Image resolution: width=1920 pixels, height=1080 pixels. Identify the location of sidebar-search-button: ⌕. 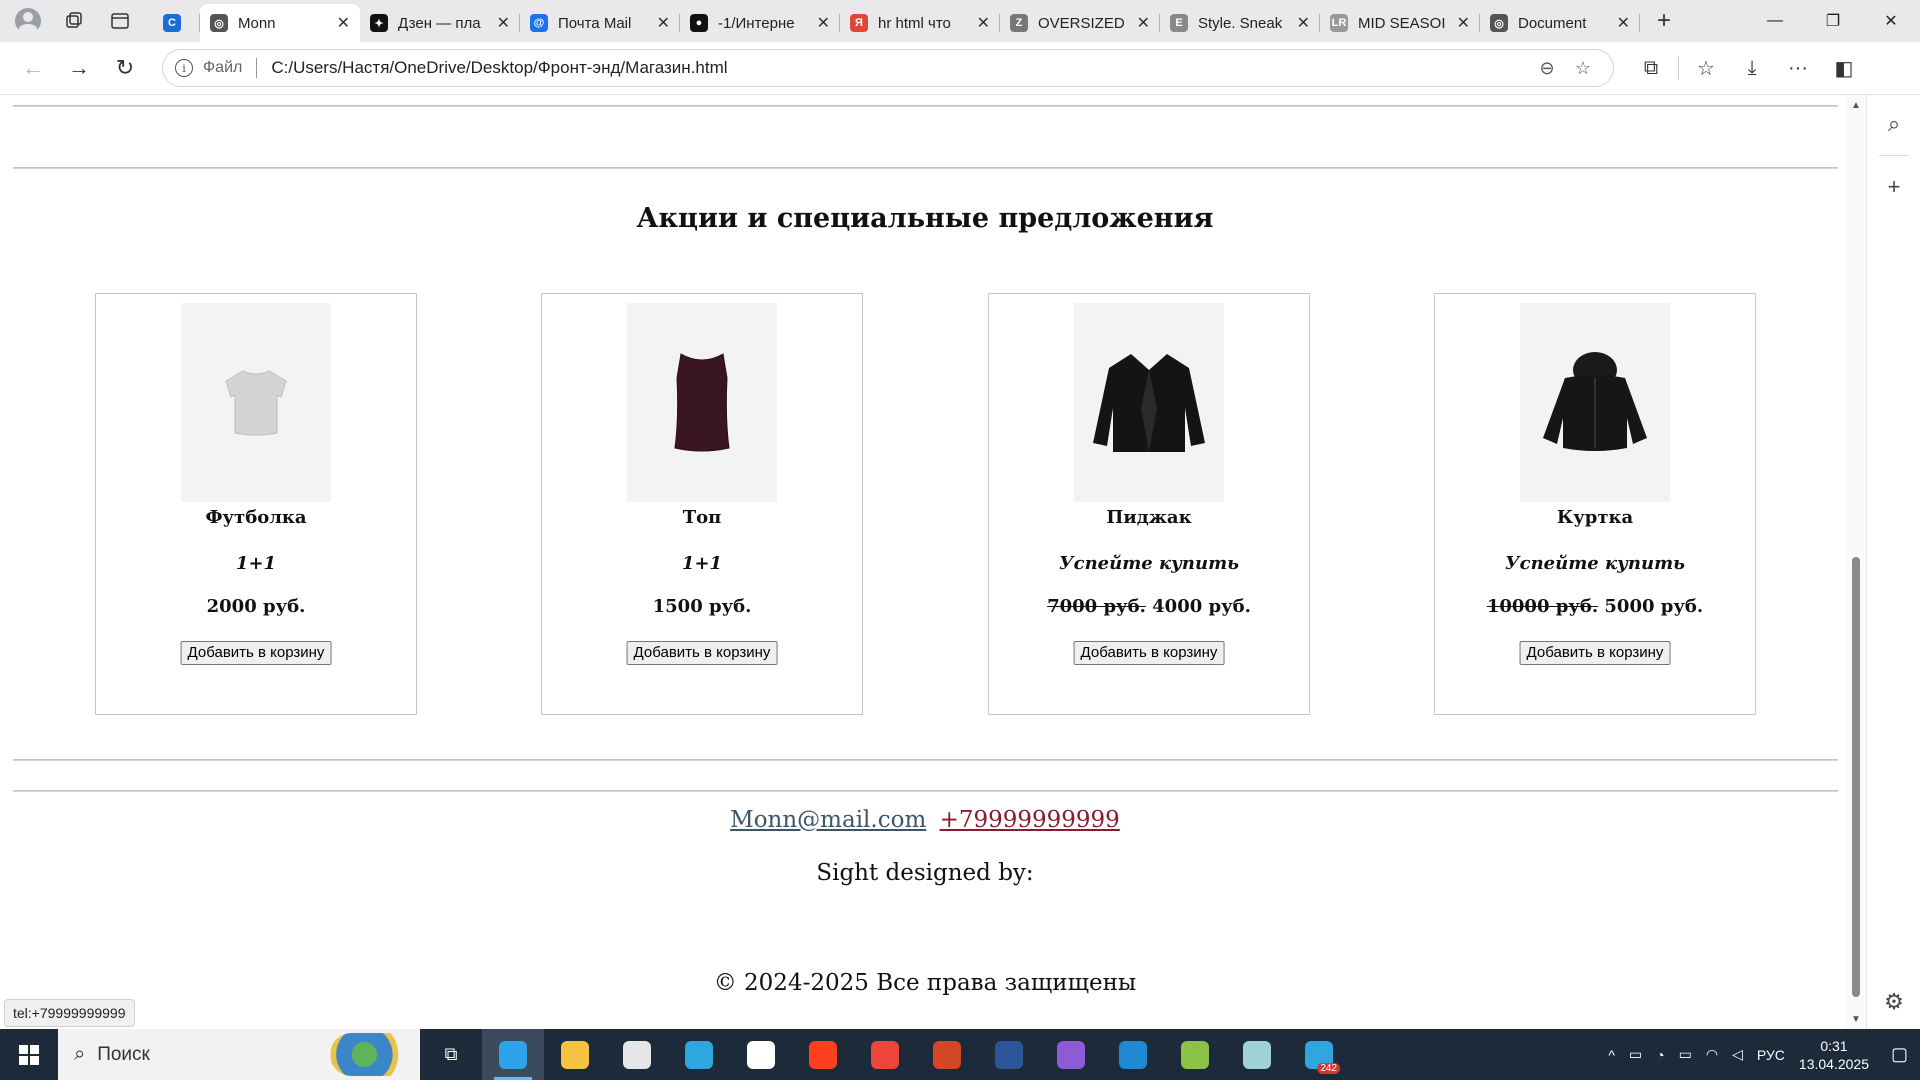
(1893, 124).